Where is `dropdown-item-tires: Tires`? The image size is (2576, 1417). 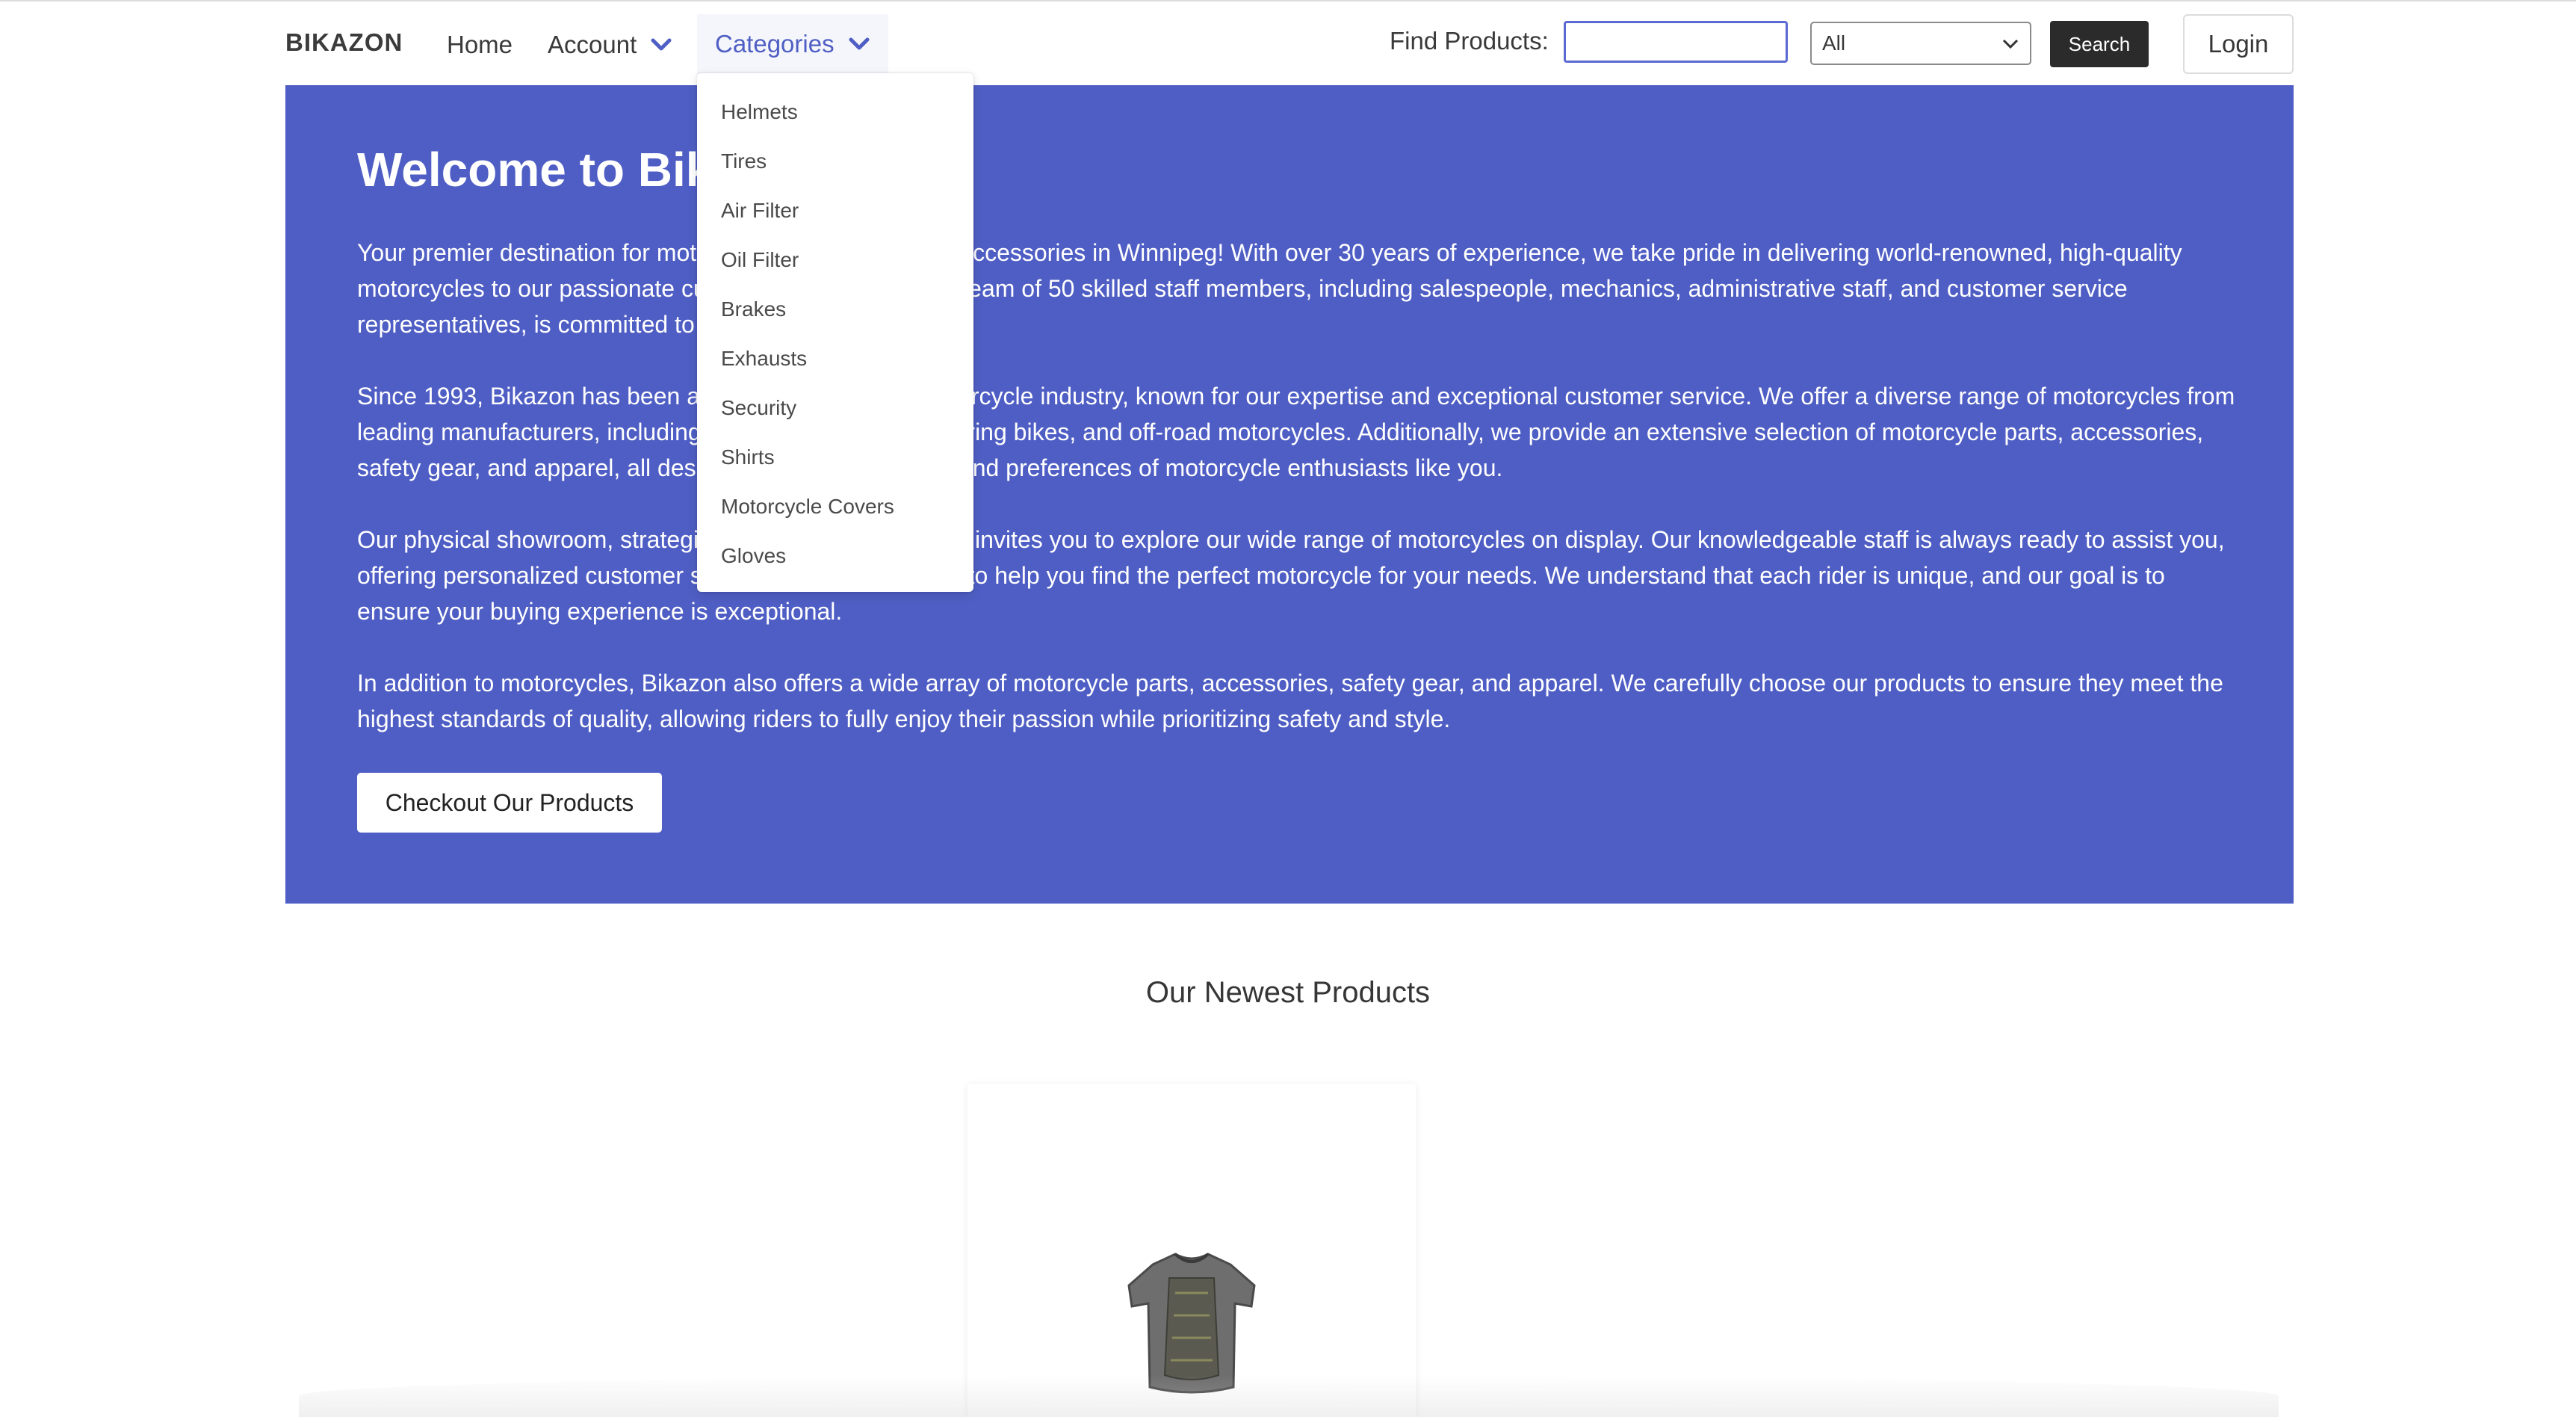
dropdown-item-tires: Tires is located at coordinates (744, 161).